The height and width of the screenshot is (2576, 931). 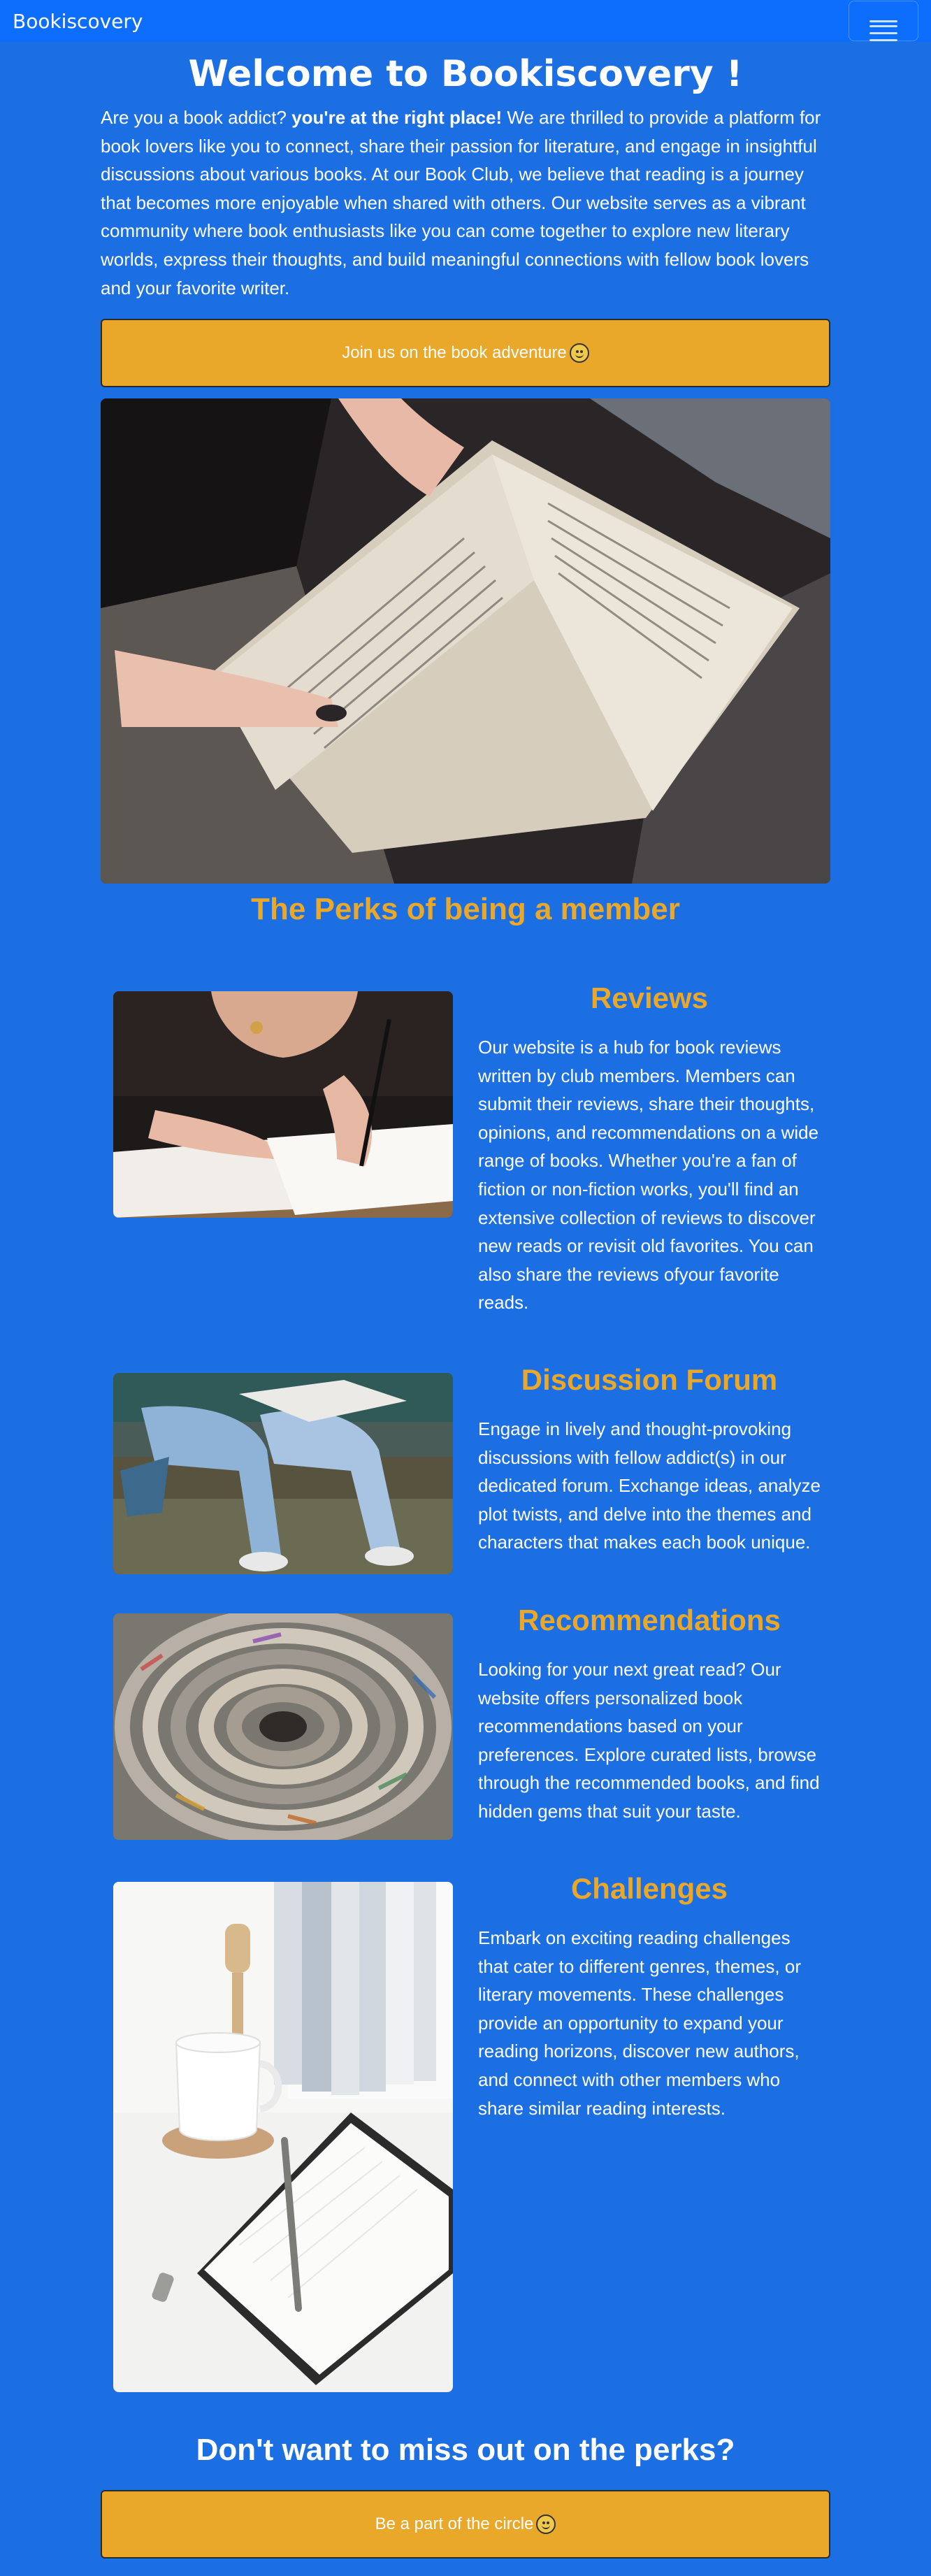 I want to click on navbar-toggle-button, so click(x=883, y=21).